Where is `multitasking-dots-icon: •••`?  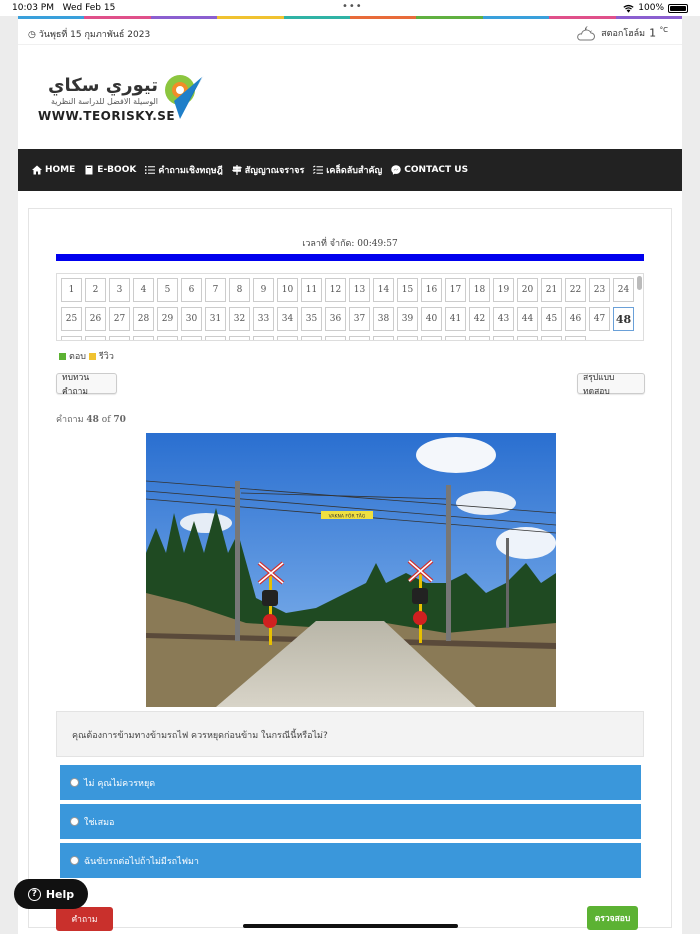 multitasking-dots-icon: ••• is located at coordinates (352, 6).